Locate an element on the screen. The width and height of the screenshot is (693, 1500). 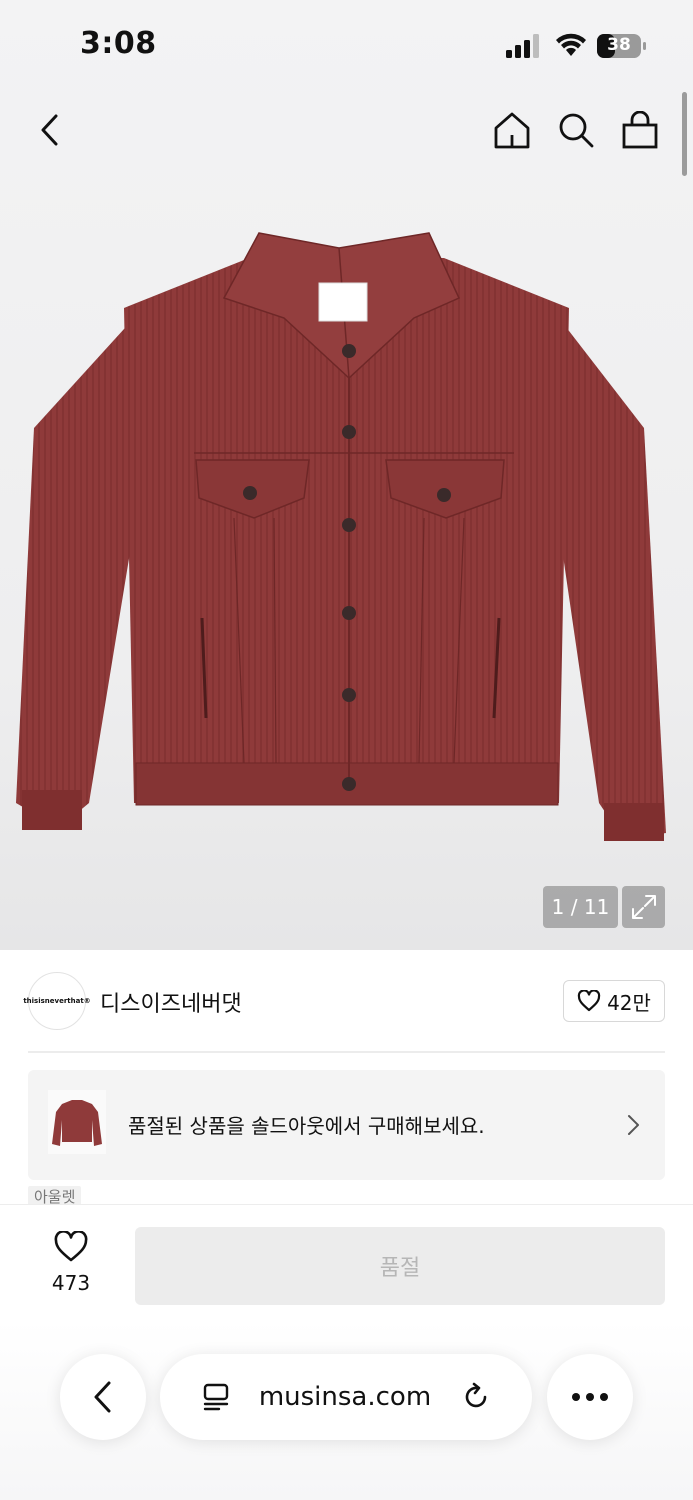
home-icon is located at coordinates (512, 130).